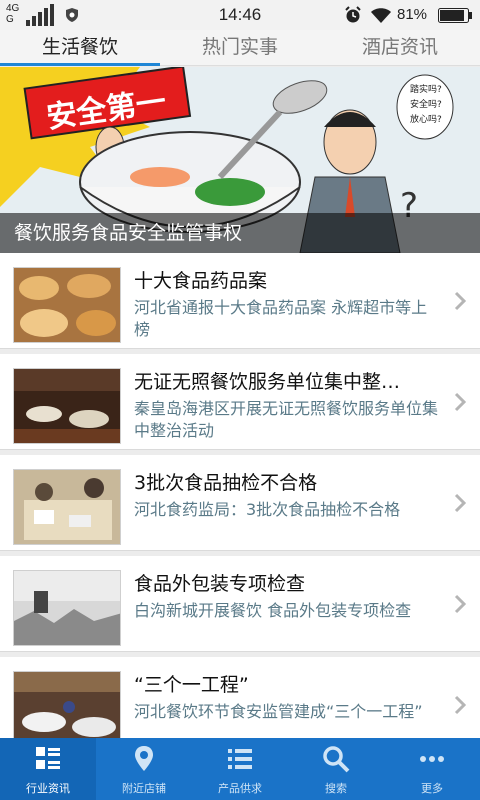  Describe the element at coordinates (240, 15) in the screenshot. I see `status-bar: 4G G 14:46 81%` at that location.